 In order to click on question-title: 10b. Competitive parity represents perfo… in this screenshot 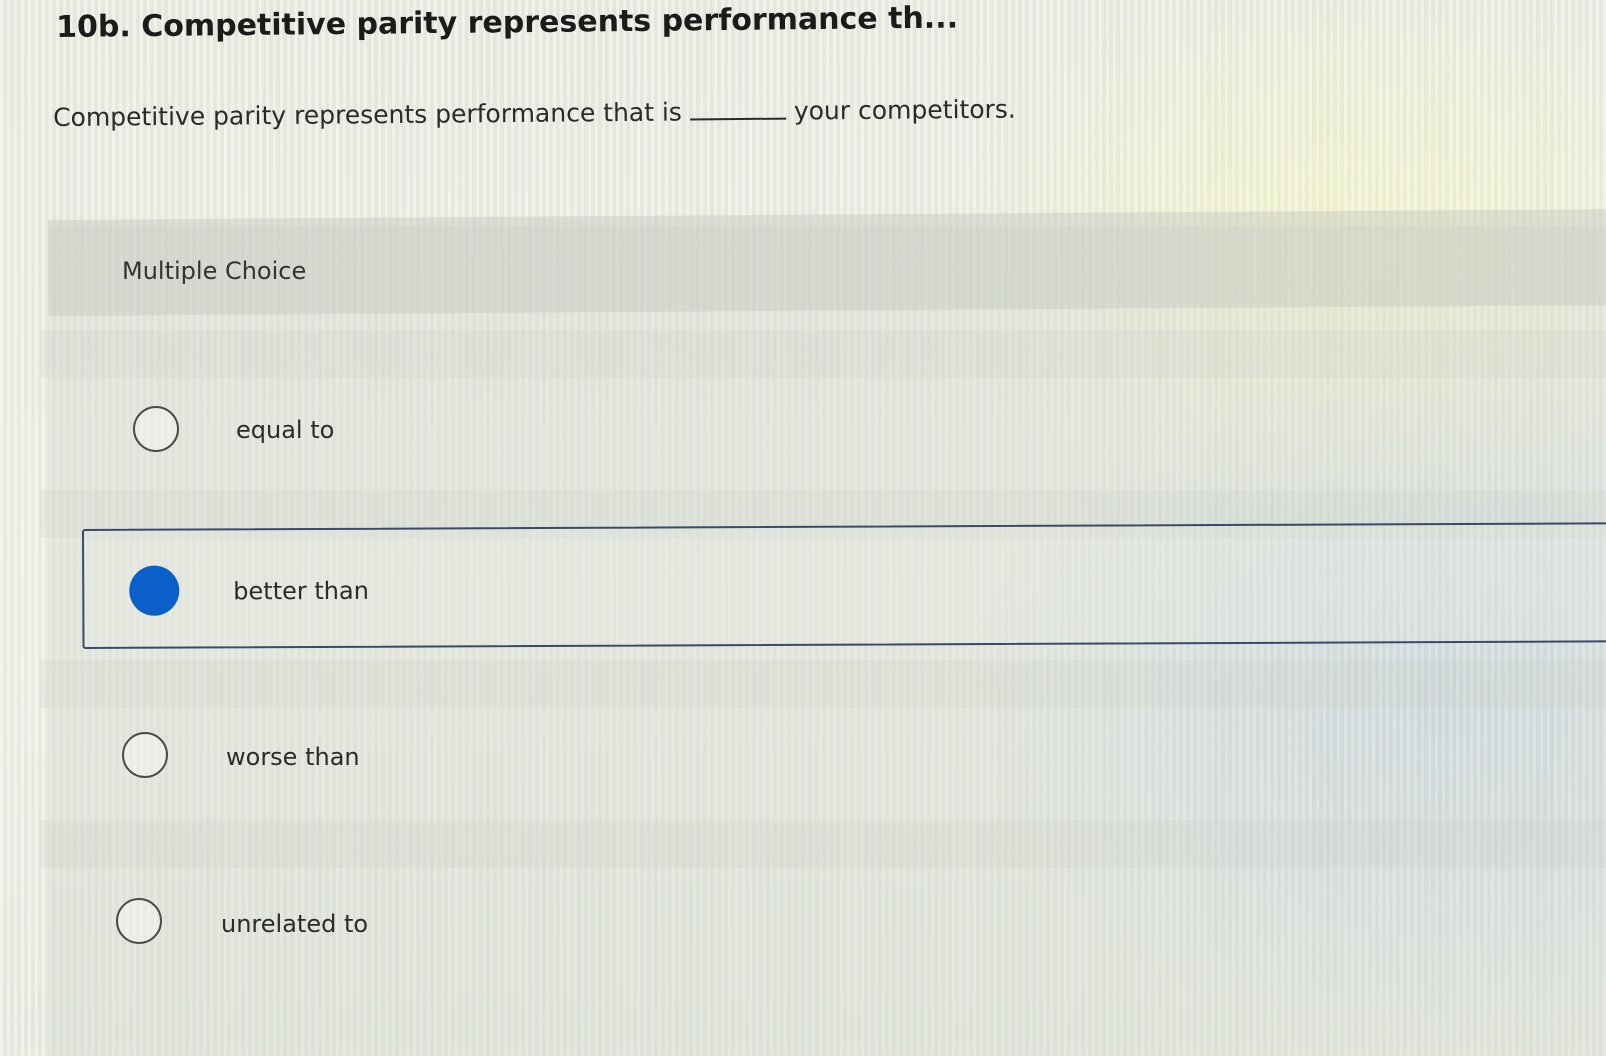, I will do `click(507, 22)`.